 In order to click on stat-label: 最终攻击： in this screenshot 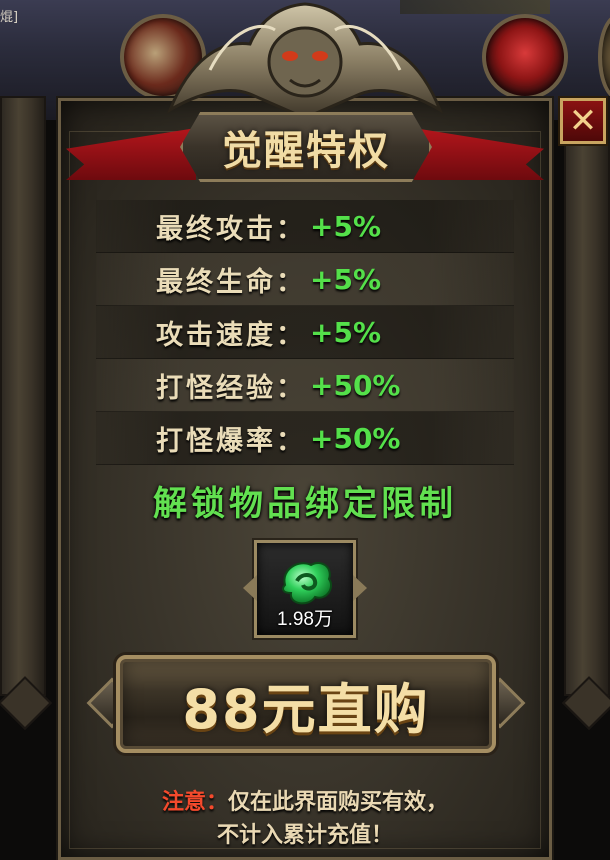, I will do `click(231, 229)`.